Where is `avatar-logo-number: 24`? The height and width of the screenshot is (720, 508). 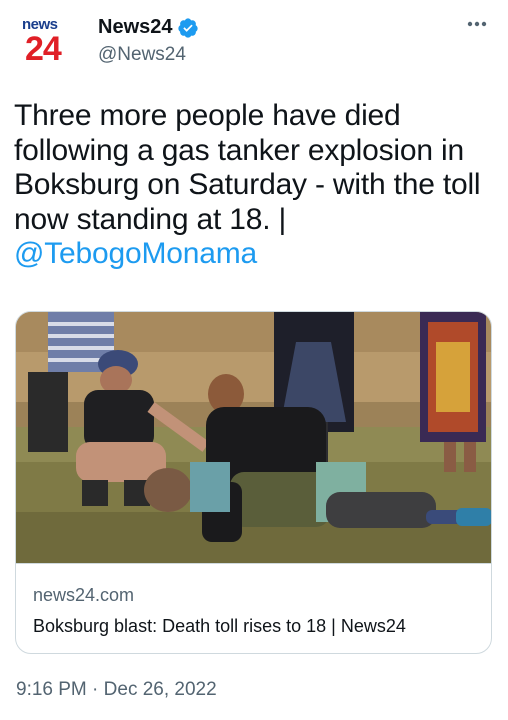 avatar-logo-number: 24 is located at coordinates (43, 49).